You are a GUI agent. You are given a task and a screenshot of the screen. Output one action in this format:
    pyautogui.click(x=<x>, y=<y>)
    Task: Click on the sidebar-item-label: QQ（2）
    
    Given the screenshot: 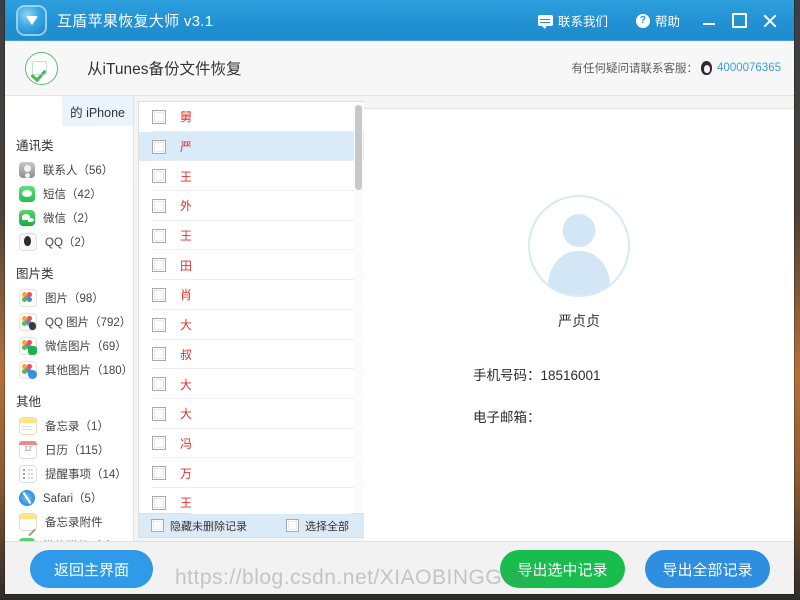 What is the action you would take?
    pyautogui.click(x=69, y=243)
    